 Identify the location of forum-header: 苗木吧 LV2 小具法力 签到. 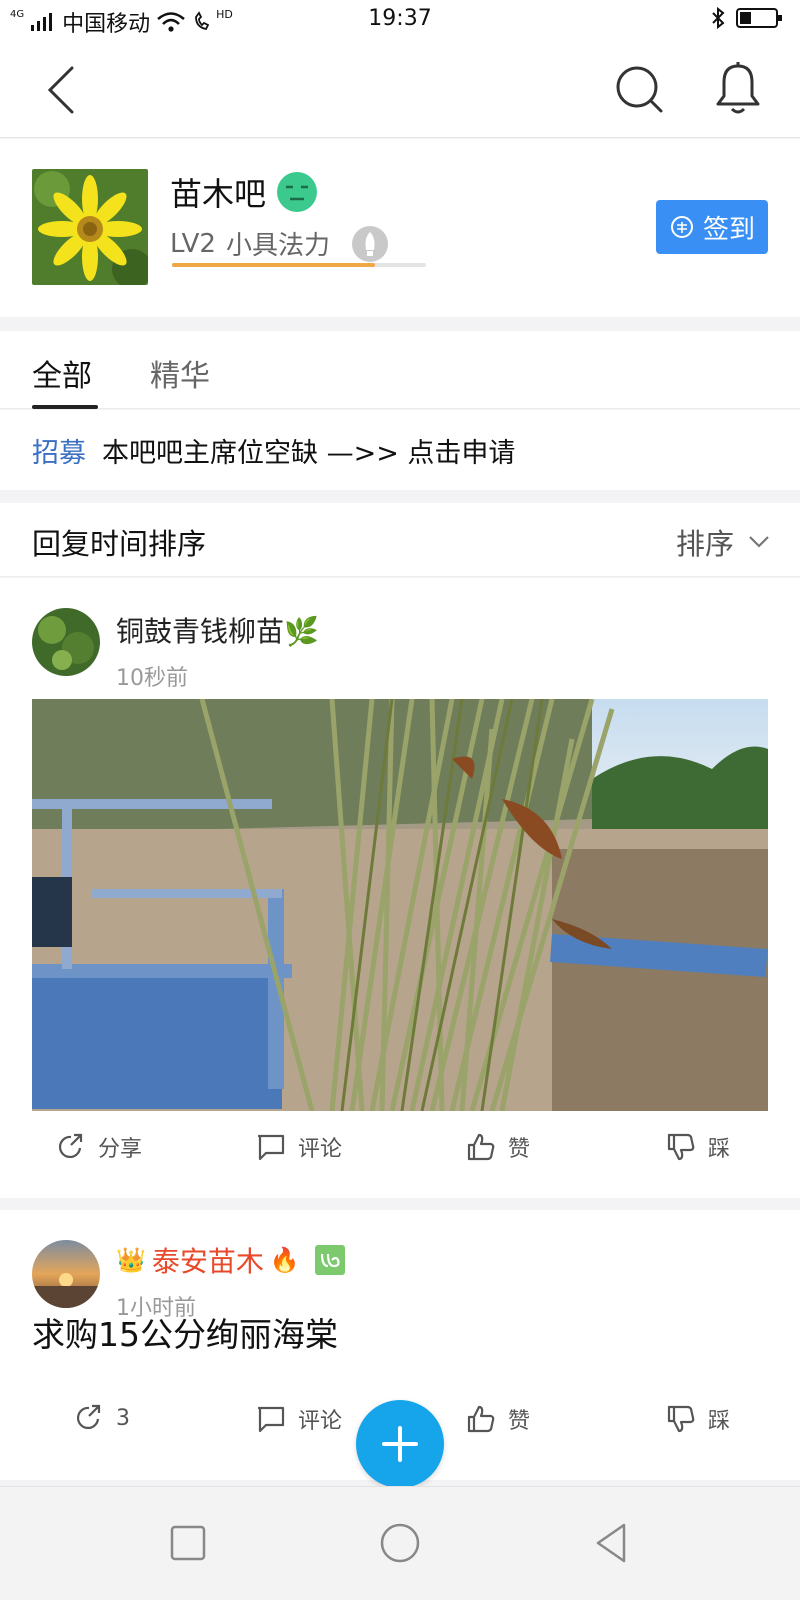
(400, 228).